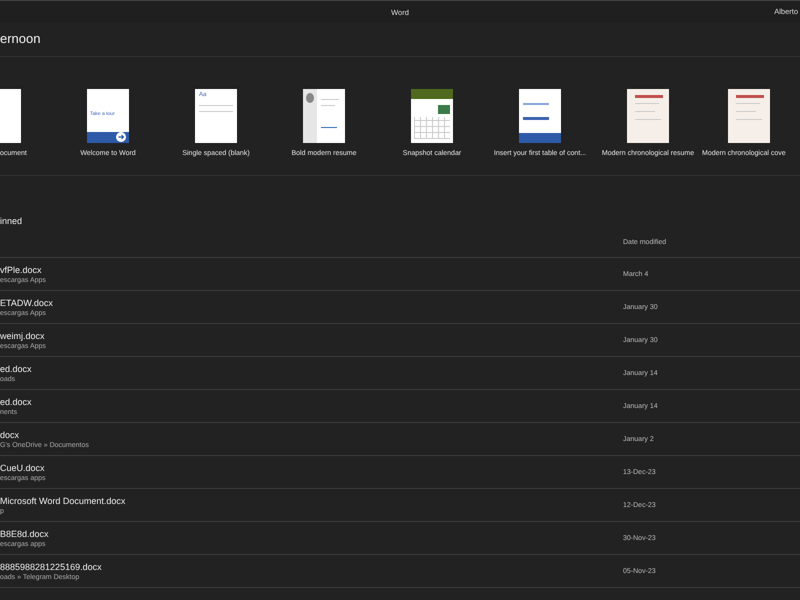  What do you see at coordinates (121, 137) in the screenshot?
I see `arrow-icon` at bounding box center [121, 137].